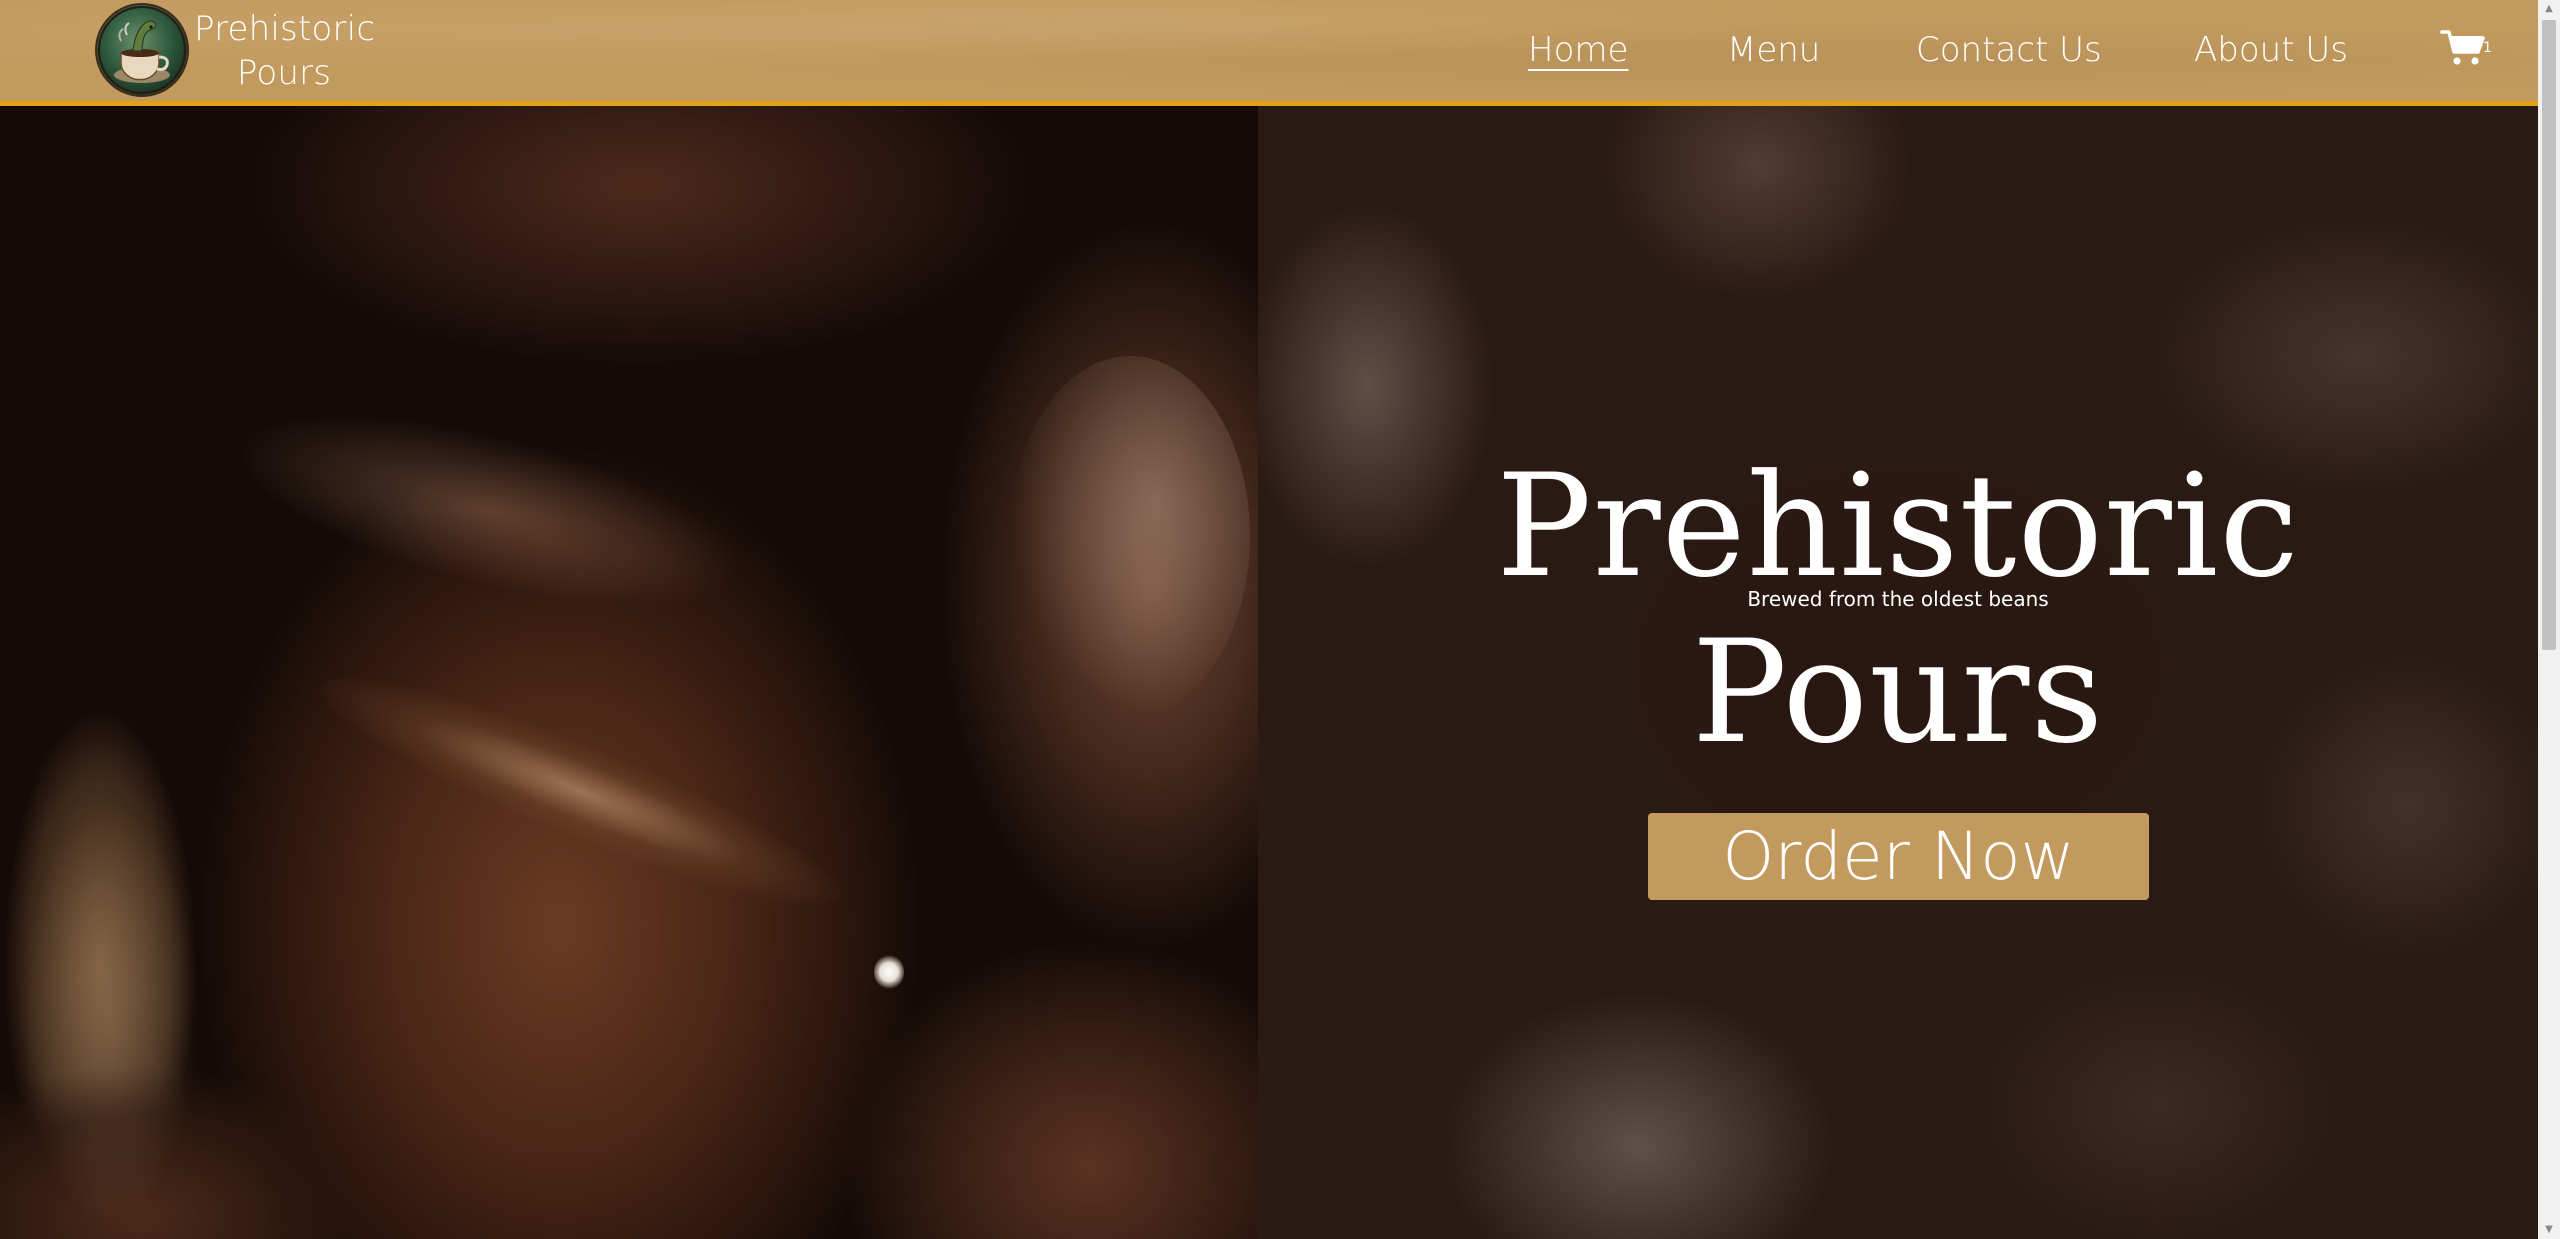 This screenshot has height=1239, width=2560. Describe the element at coordinates (285, 51) in the screenshot. I see `brand-name: Prehistoric Pours` at that location.